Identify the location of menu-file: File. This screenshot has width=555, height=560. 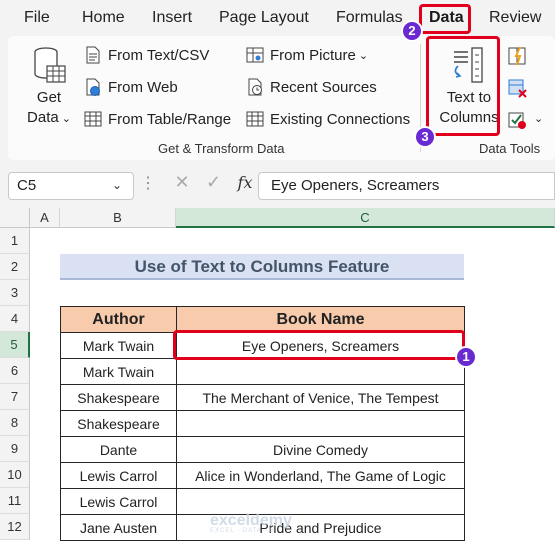
(37, 18).